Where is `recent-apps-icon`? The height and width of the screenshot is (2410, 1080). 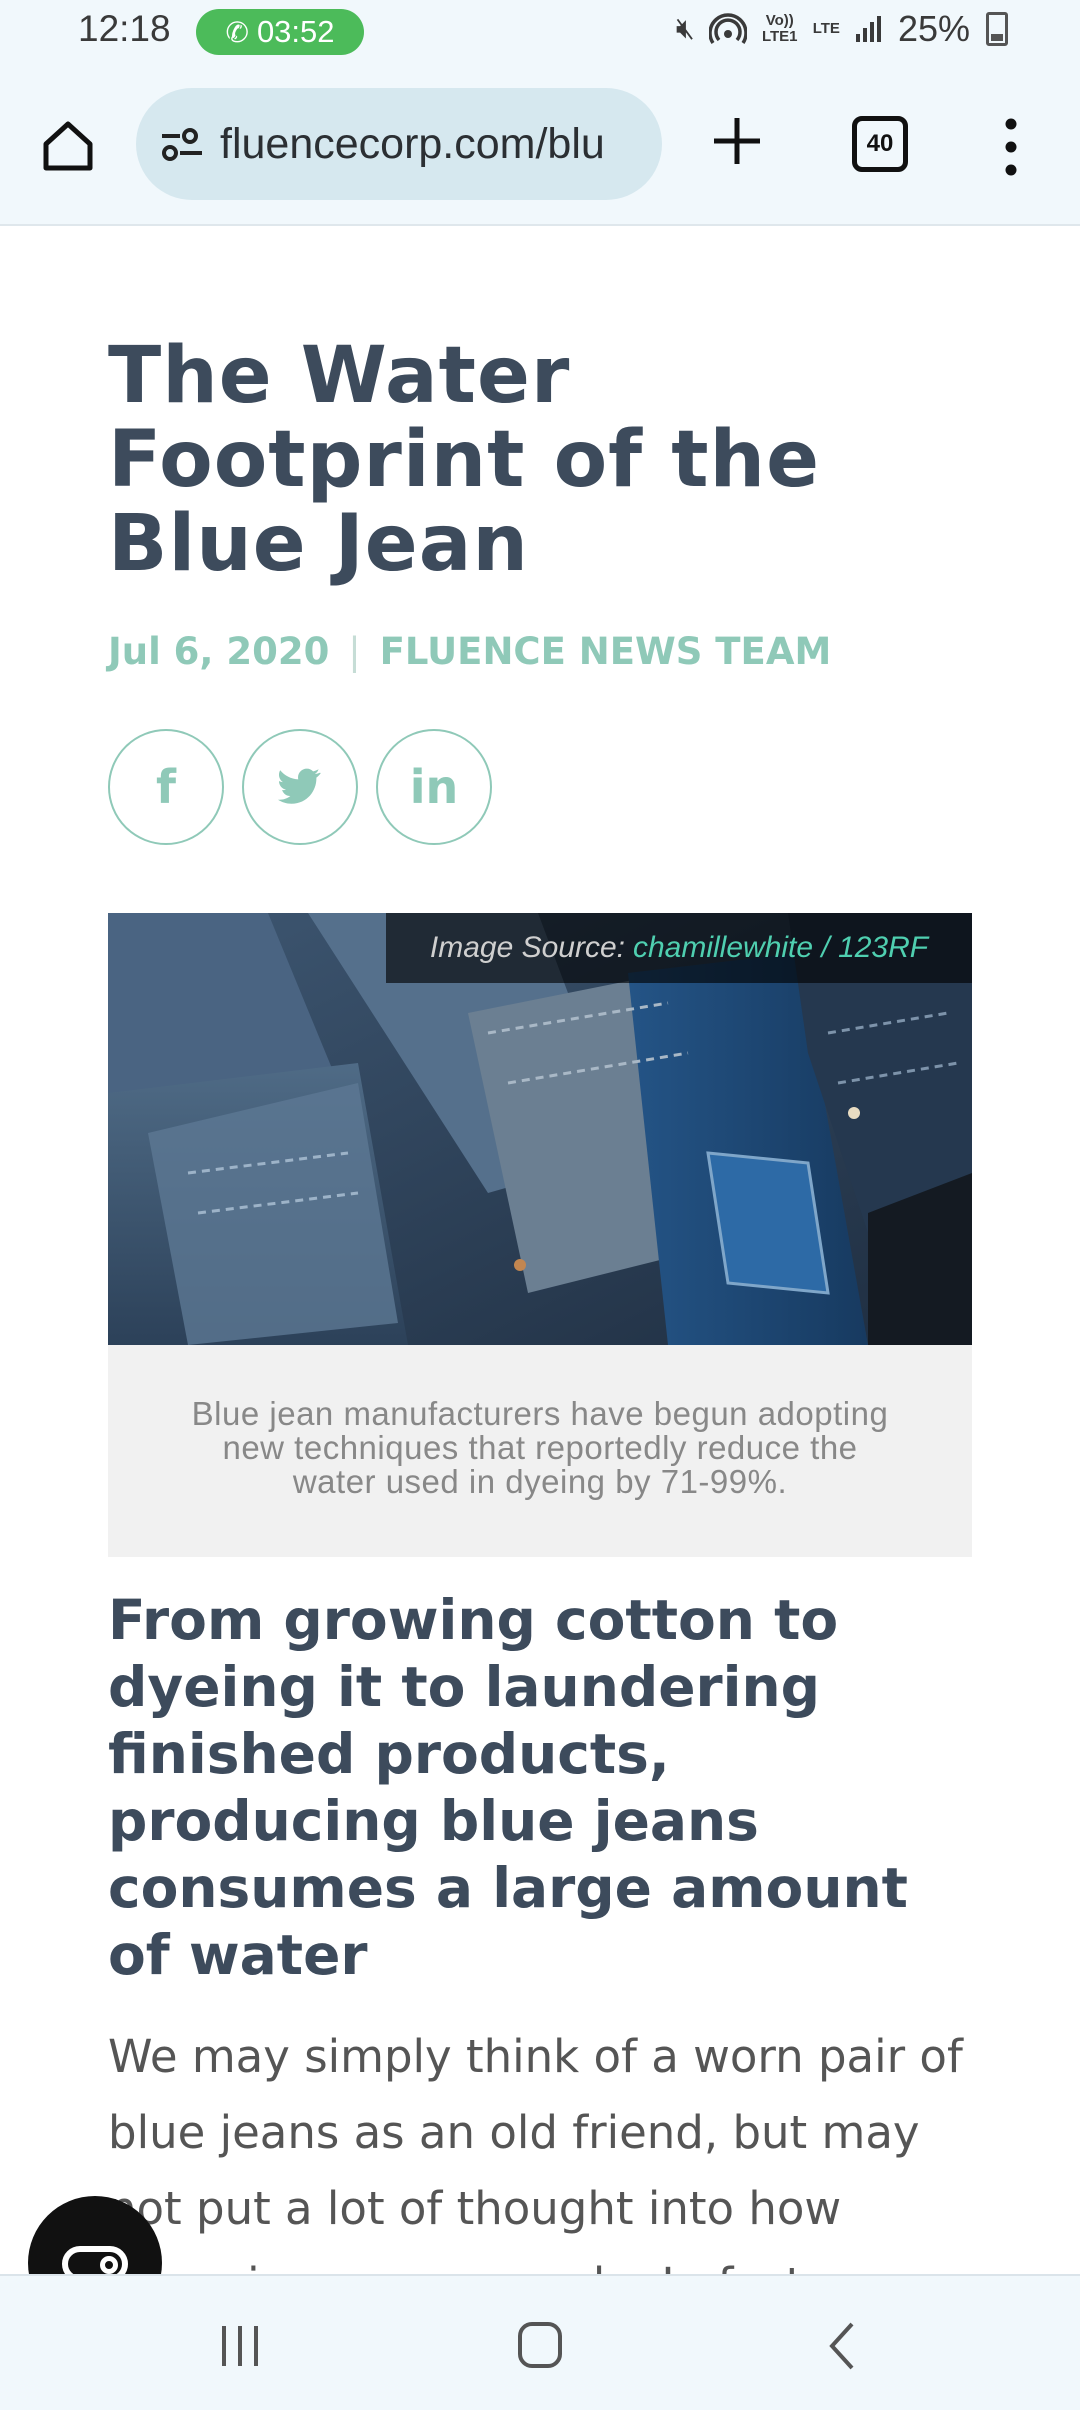 recent-apps-icon is located at coordinates (240, 2346).